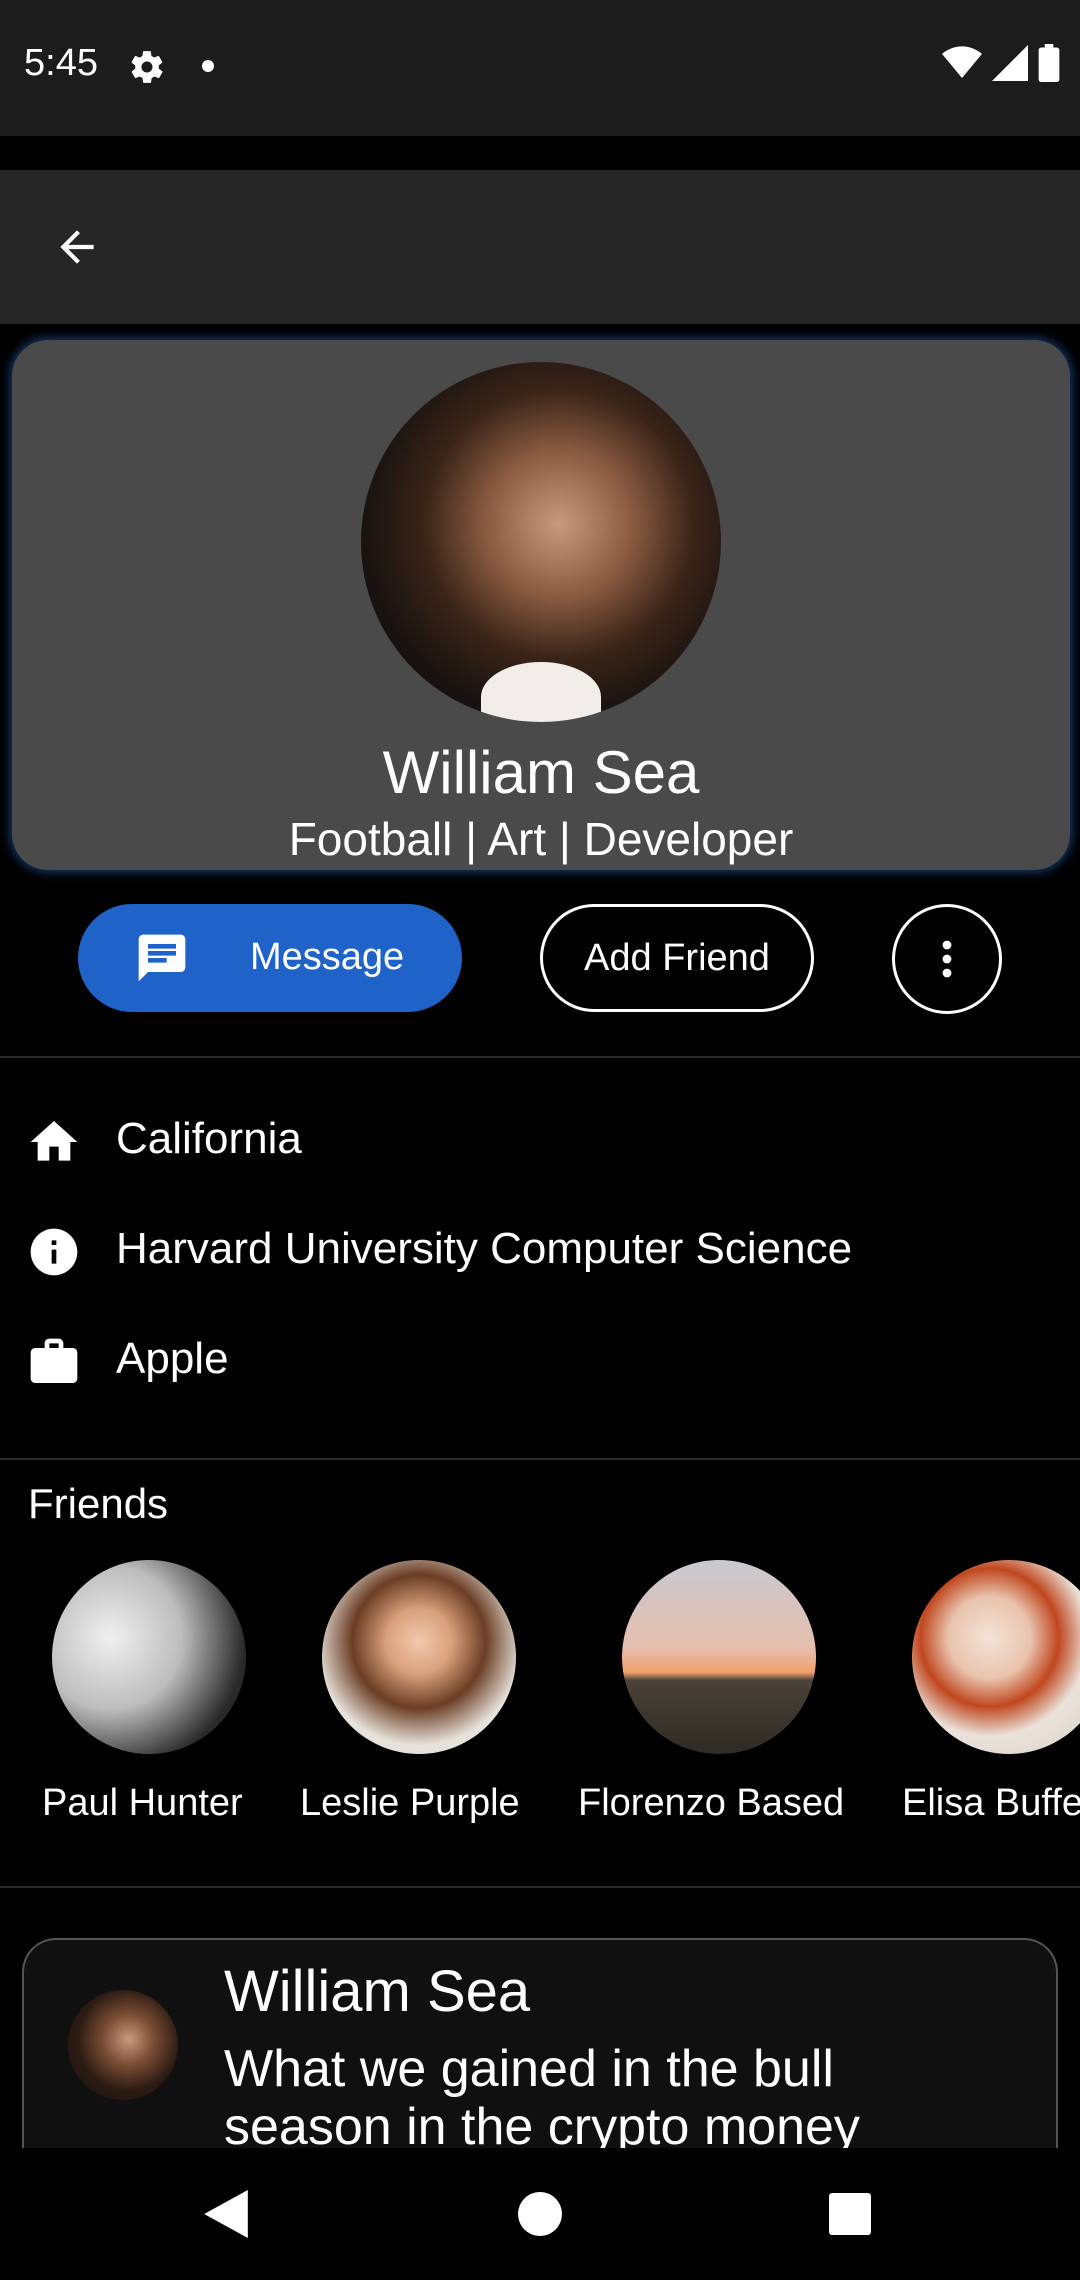 This screenshot has width=1080, height=2280. What do you see at coordinates (541, 839) in the screenshot?
I see `profile-tags: Football | Art | Developer` at bounding box center [541, 839].